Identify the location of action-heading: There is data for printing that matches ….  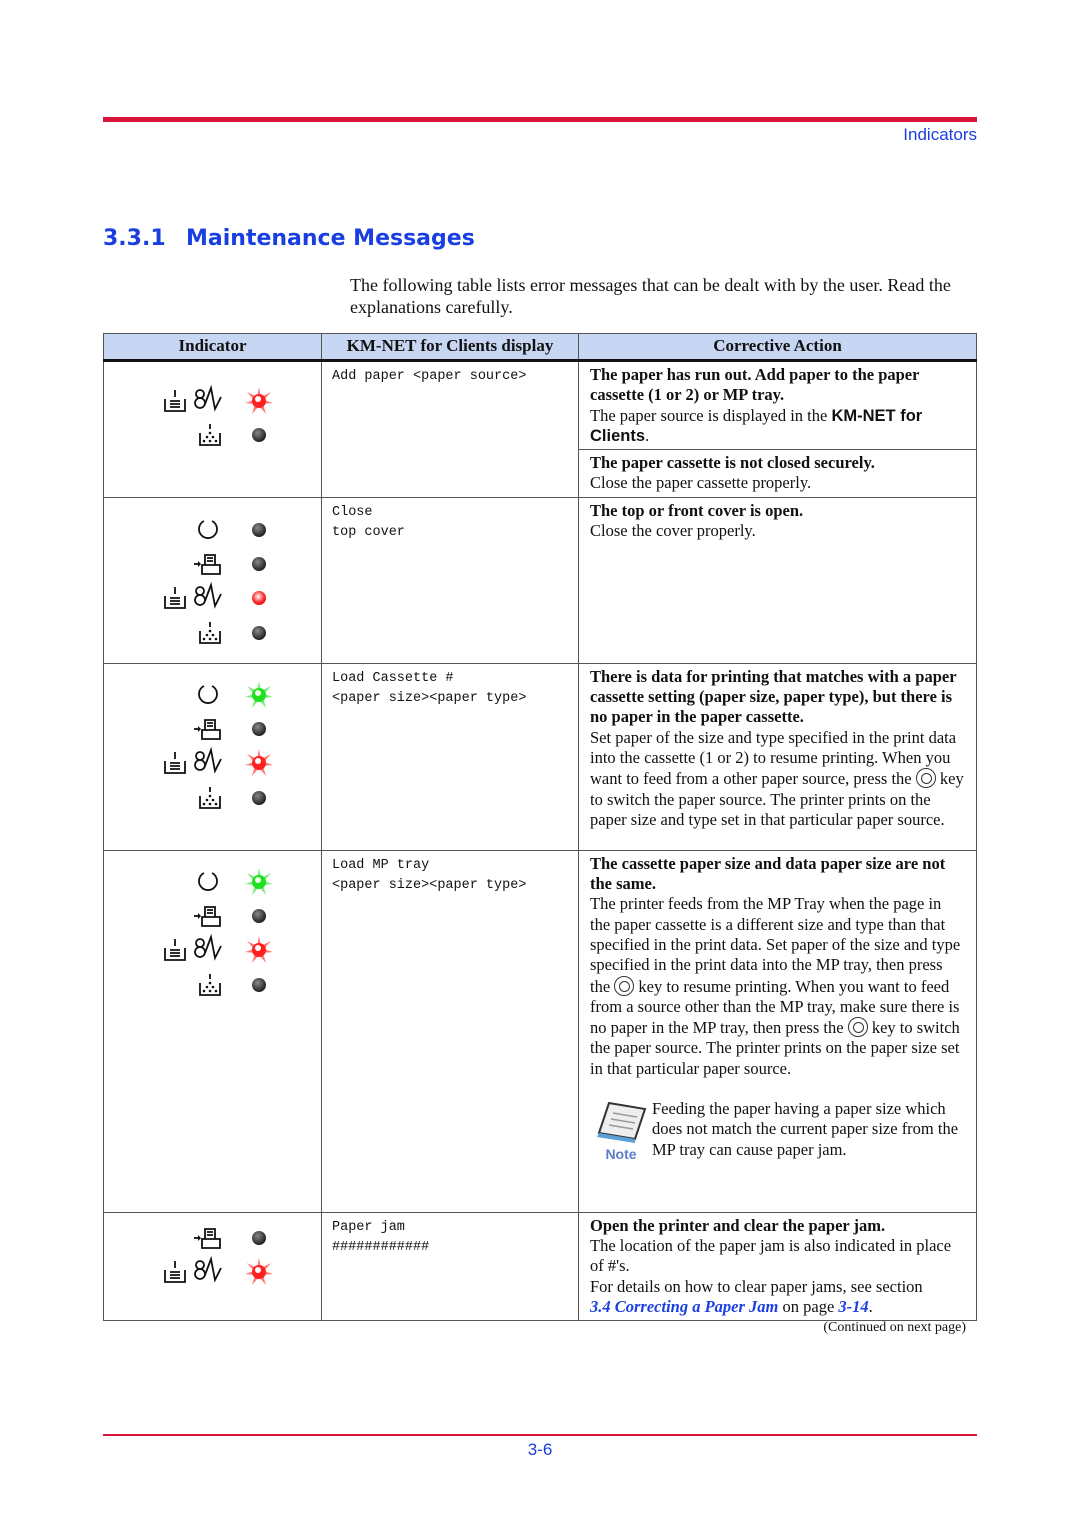
(773, 696).